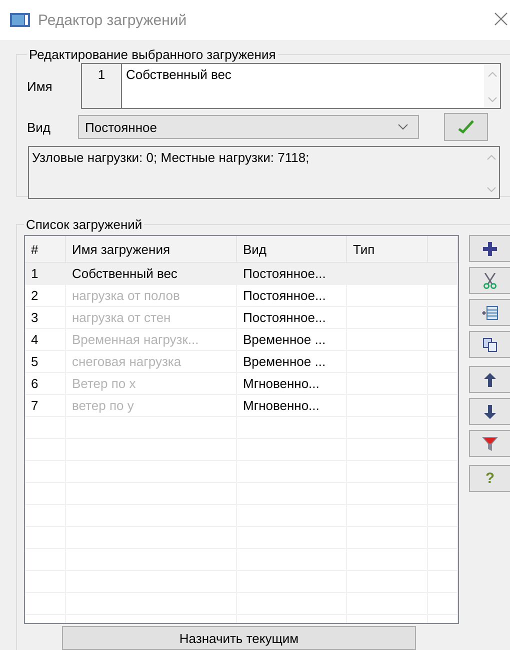 Image resolution: width=510 pixels, height=650 pixels. I want to click on table-cell: ветер по y, so click(151, 405).